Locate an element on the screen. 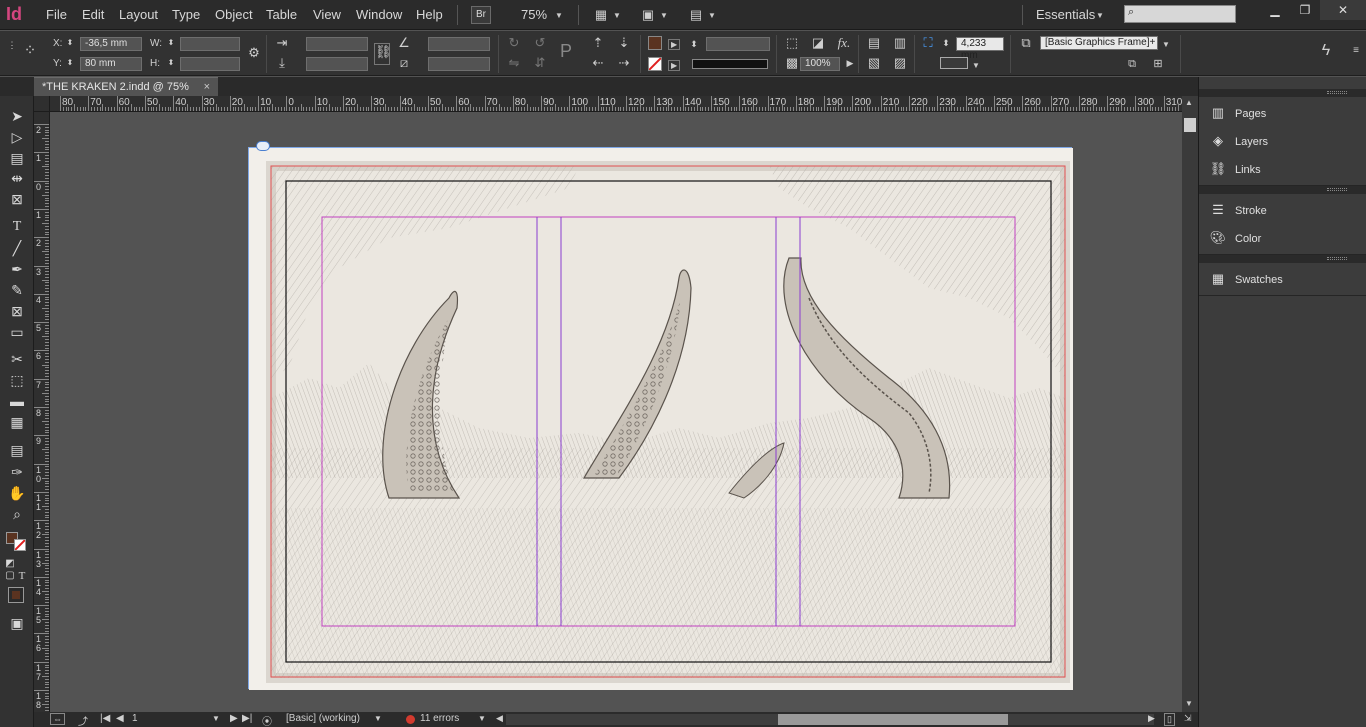 The height and width of the screenshot is (727, 1366). page-number-field: 1 is located at coordinates (135, 718).